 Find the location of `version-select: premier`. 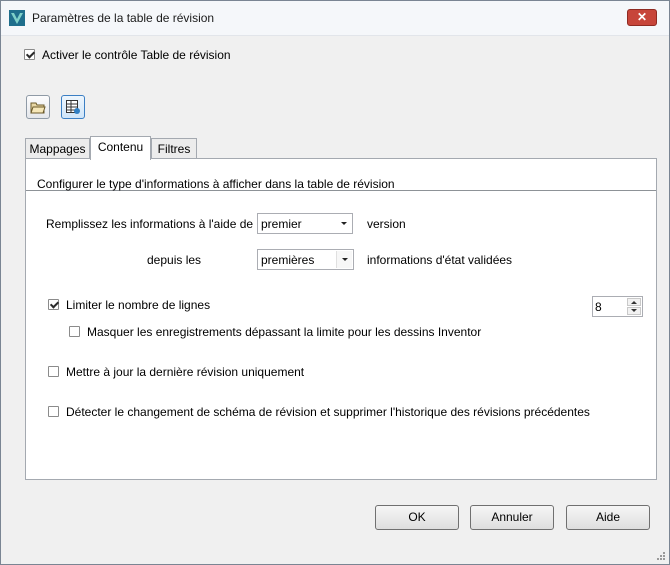

version-select: premier is located at coordinates (305, 223).